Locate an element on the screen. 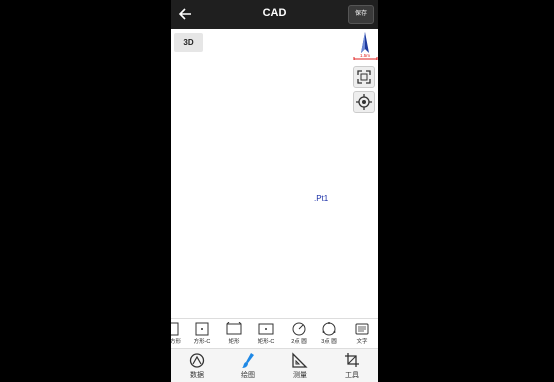  fullscreen-icon is located at coordinates (364, 77).